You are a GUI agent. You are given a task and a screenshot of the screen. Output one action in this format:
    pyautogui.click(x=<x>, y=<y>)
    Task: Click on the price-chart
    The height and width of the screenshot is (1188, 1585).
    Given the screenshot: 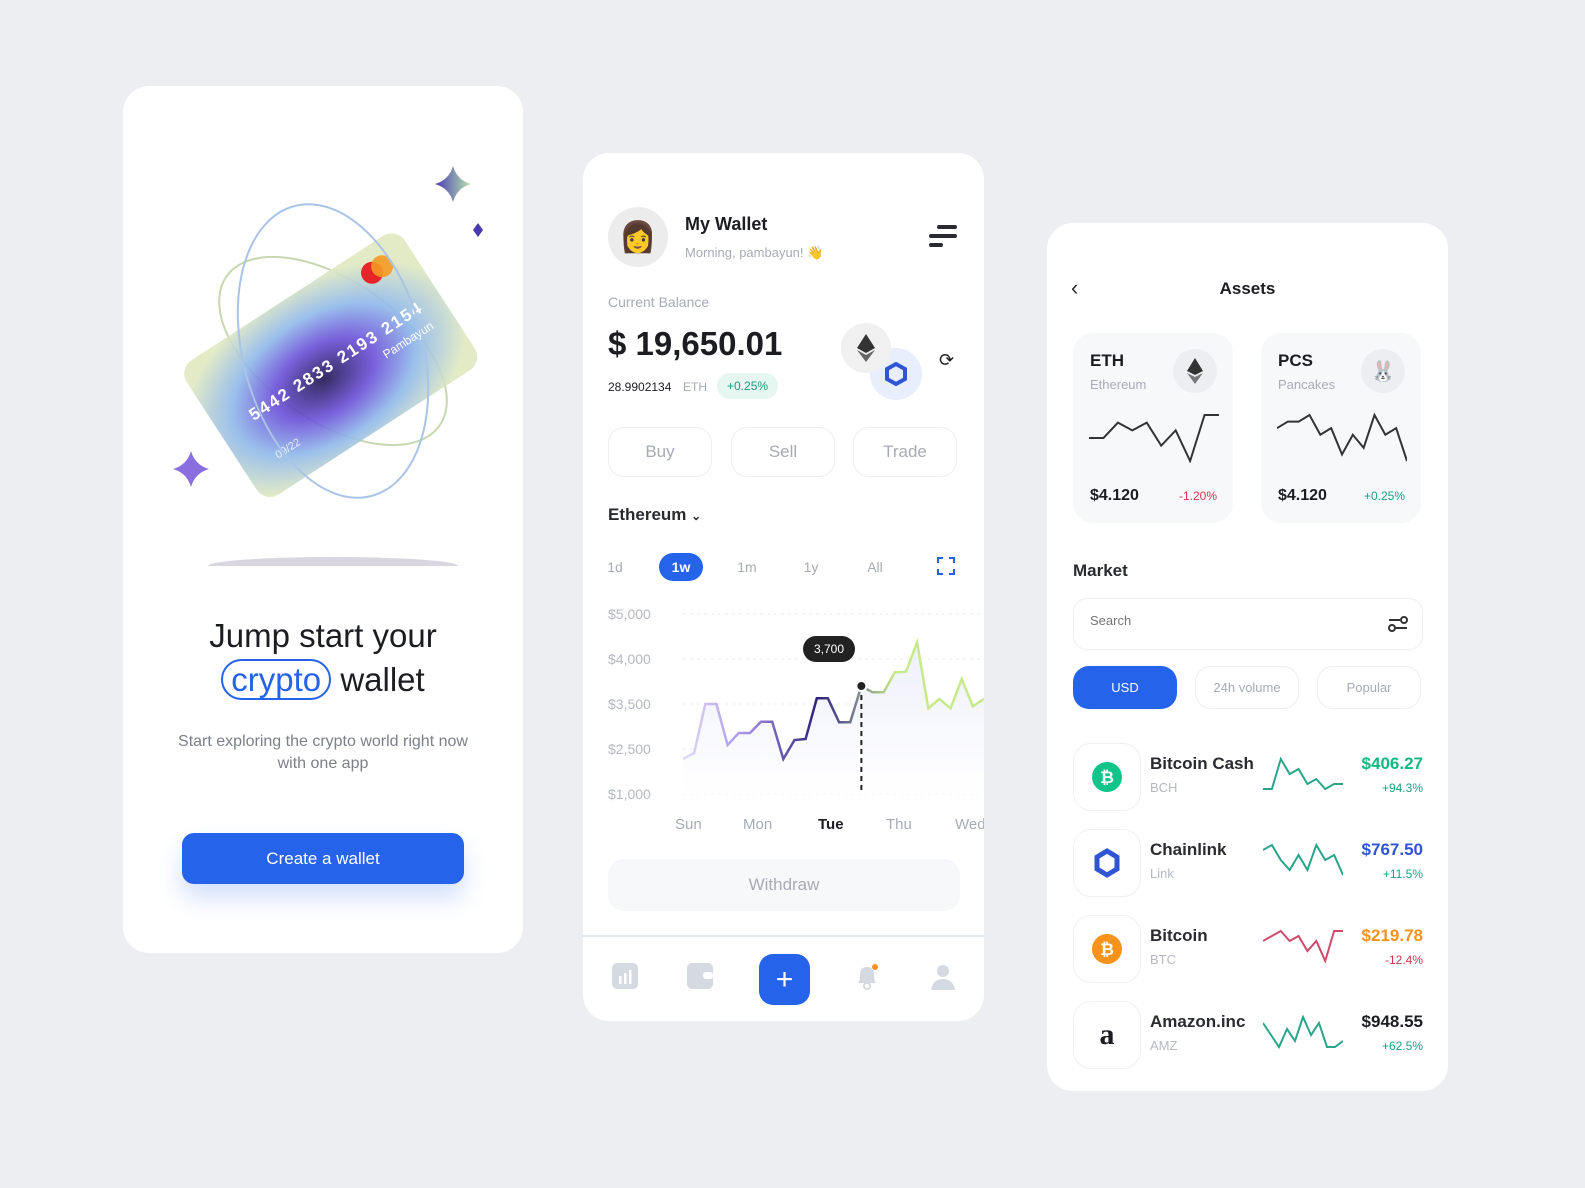 What is the action you would take?
    pyautogui.click(x=783, y=703)
    